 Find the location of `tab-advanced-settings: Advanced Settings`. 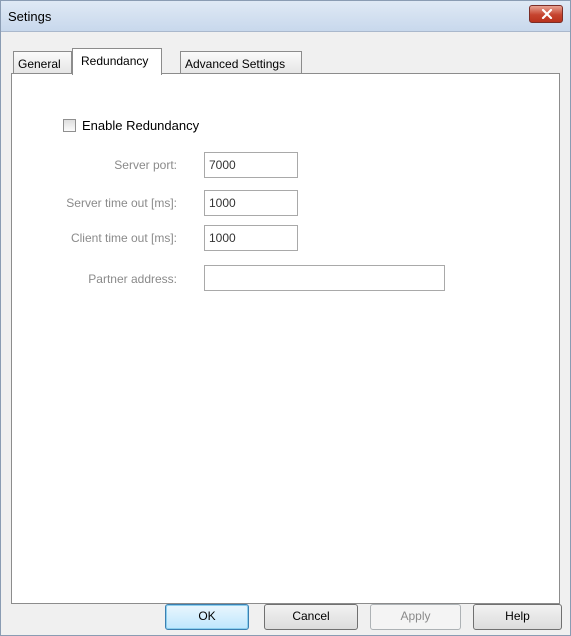

tab-advanced-settings: Advanced Settings is located at coordinates (241, 62).